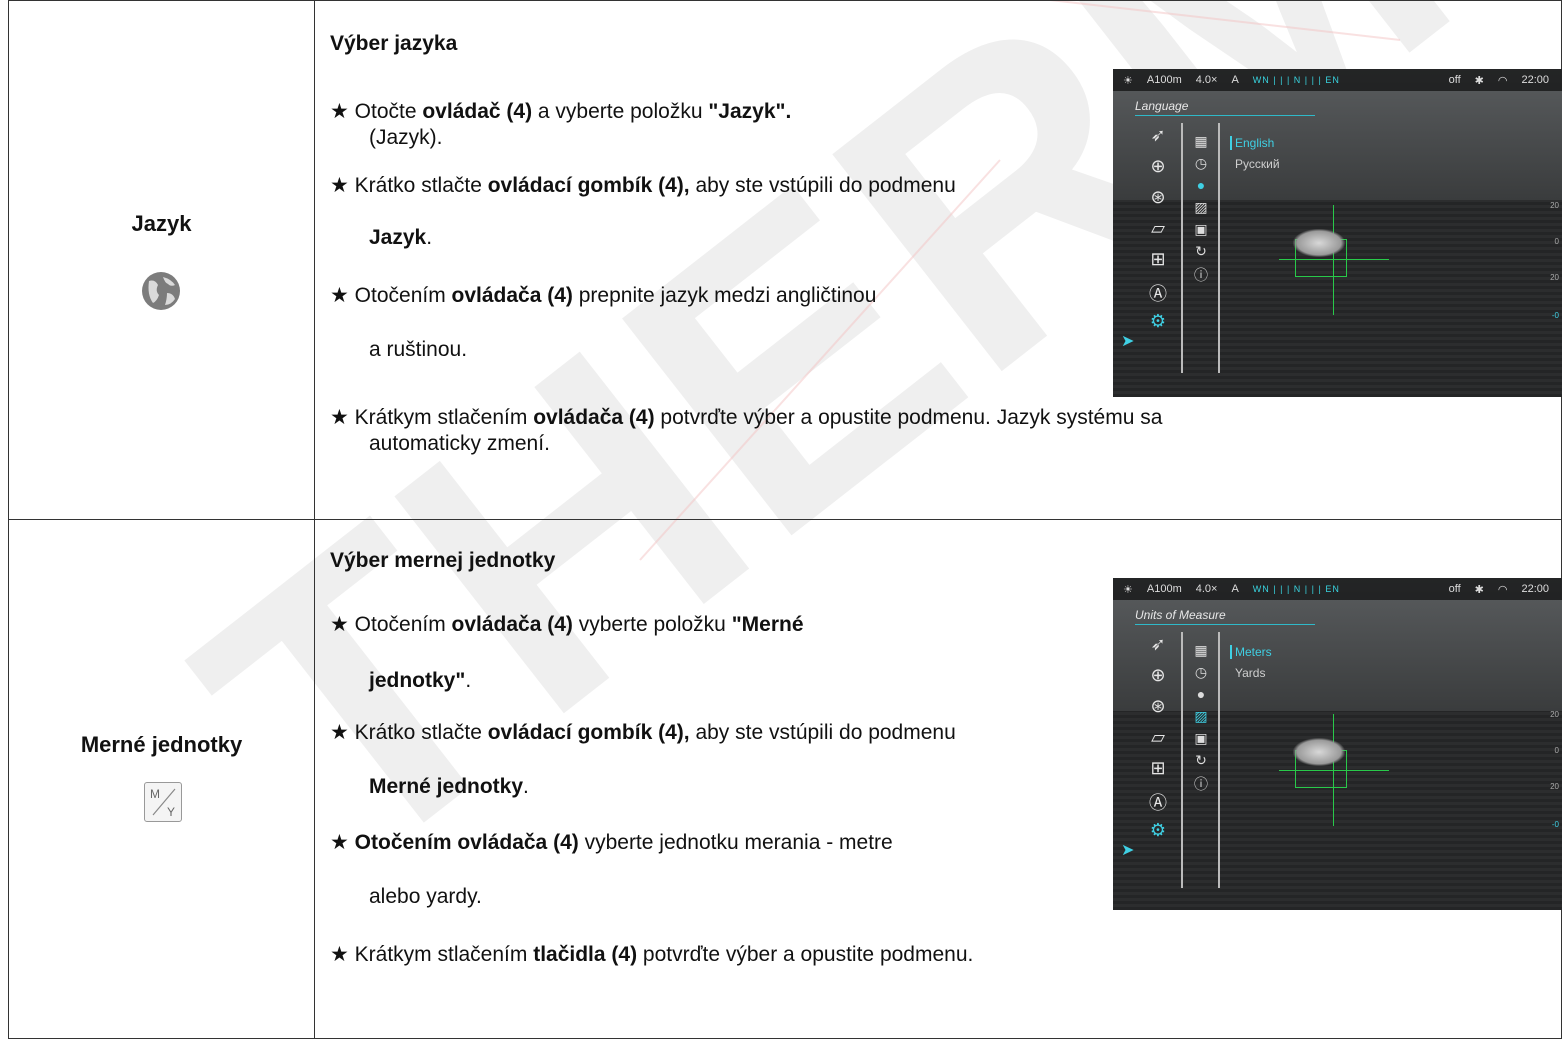  Describe the element at coordinates (449, 786) in the screenshot. I see `line-4: Merné jednotky.` at that location.